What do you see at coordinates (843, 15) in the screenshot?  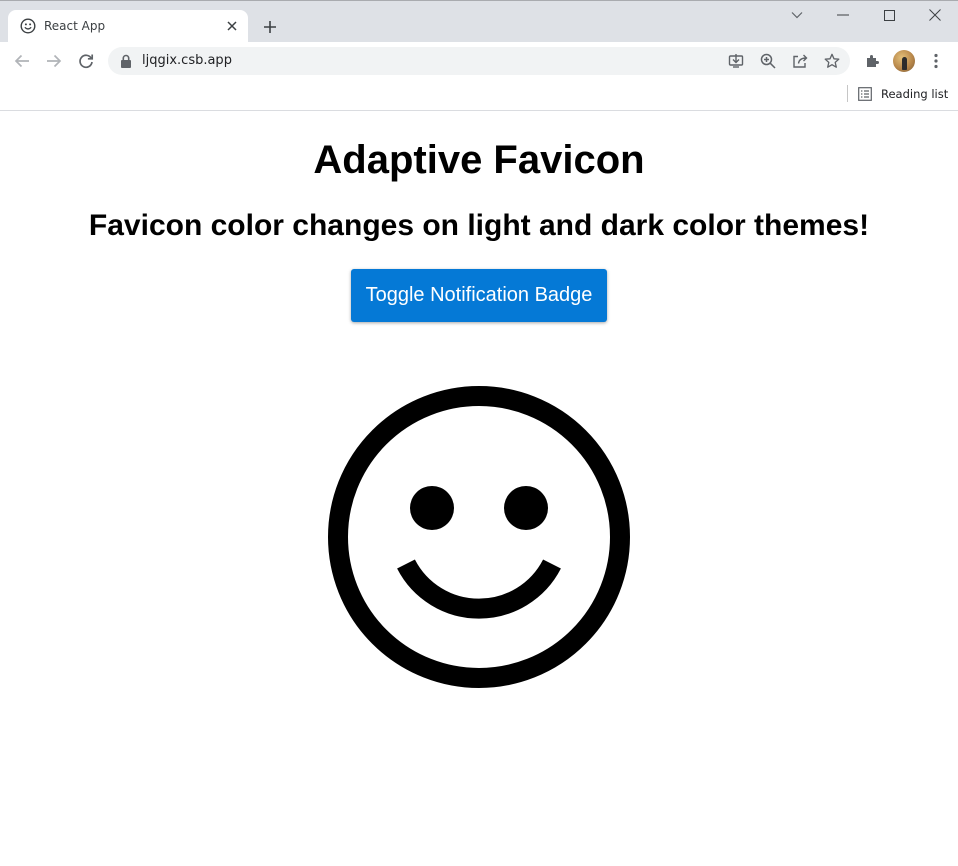 I see `minimize-icon` at bounding box center [843, 15].